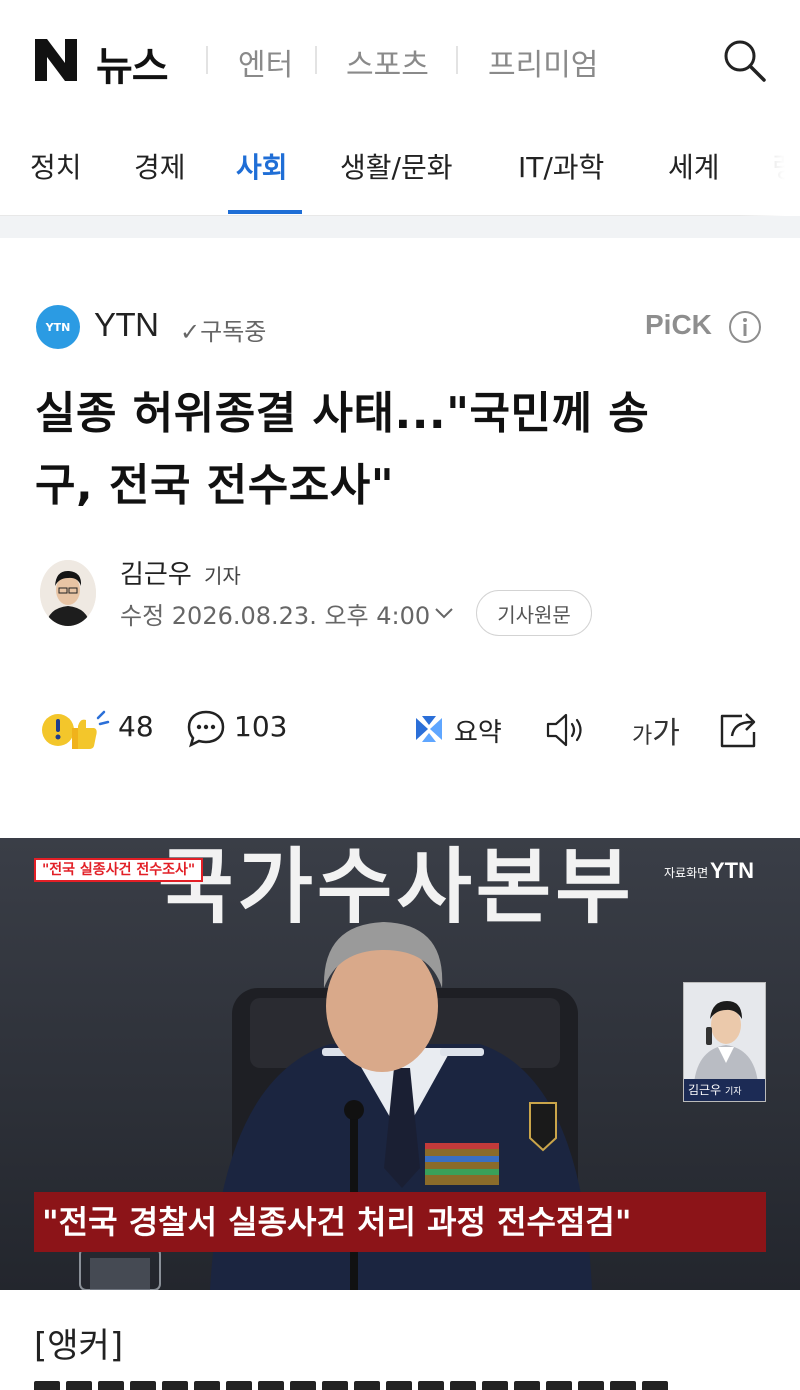 The image size is (800, 1390). I want to click on inset-name: 김근우, so click(705, 1090).